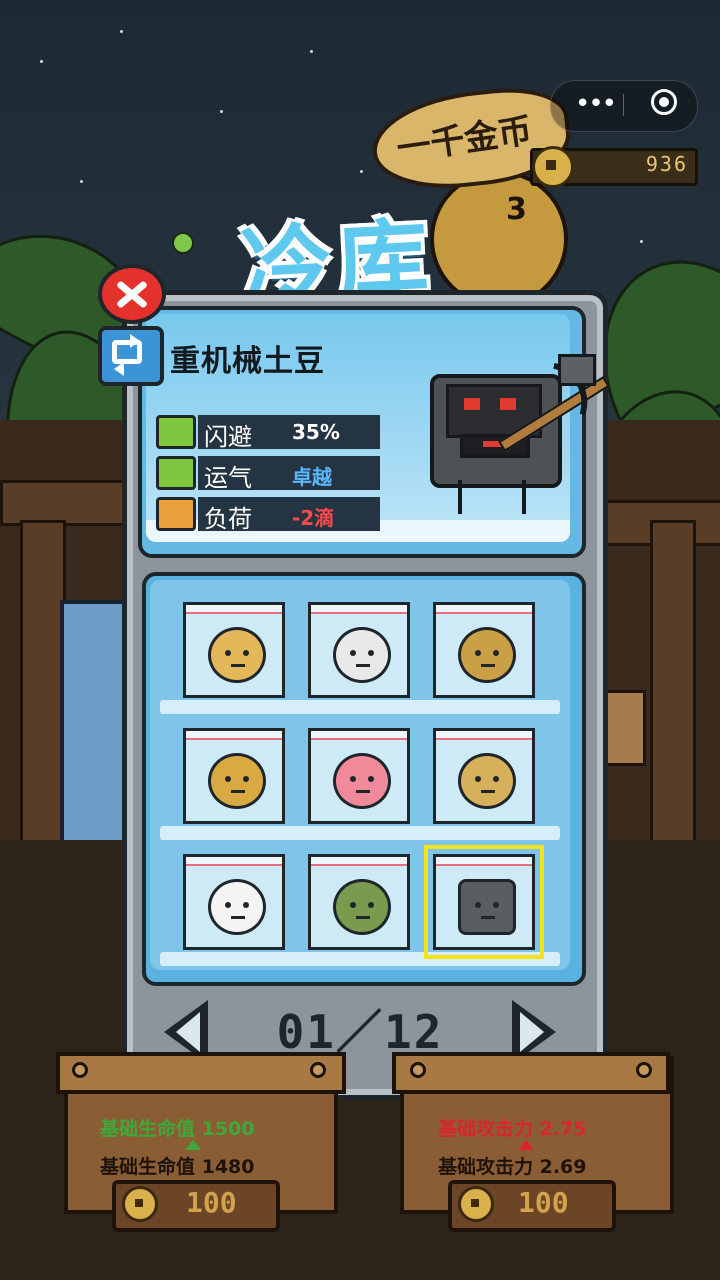  What do you see at coordinates (484, 650) in the screenshot?
I see `potato-slot-dark-potato` at bounding box center [484, 650].